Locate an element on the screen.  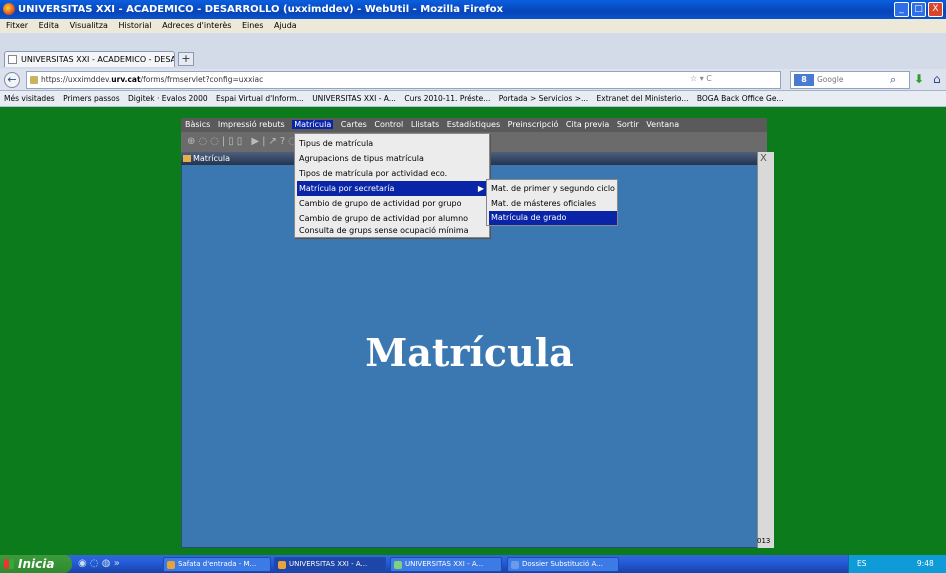
submenu-item-masteres: Mat. de másteres oficiales is located at coordinates (553, 203).